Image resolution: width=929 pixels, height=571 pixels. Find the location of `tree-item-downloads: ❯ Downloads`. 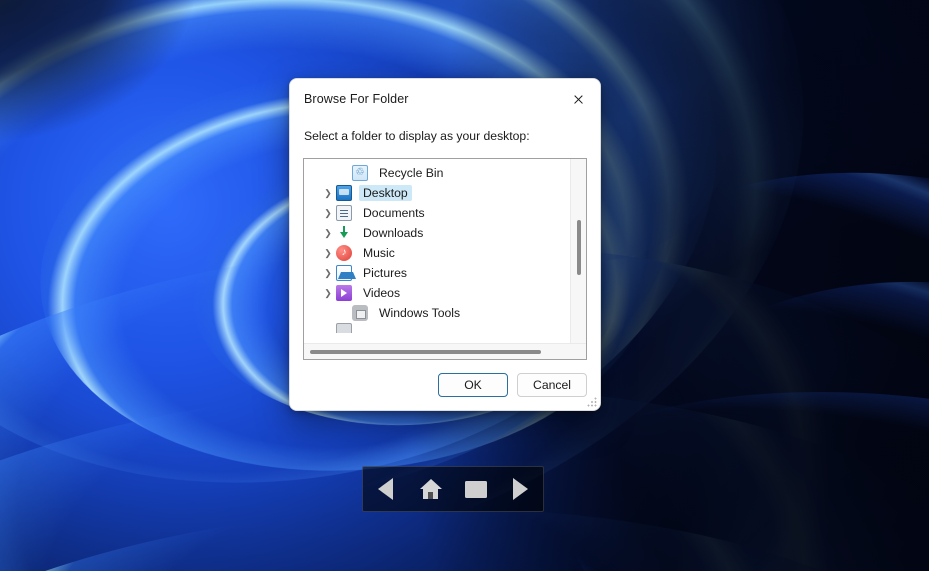

tree-item-downloads: ❯ Downloads is located at coordinates (437, 233).